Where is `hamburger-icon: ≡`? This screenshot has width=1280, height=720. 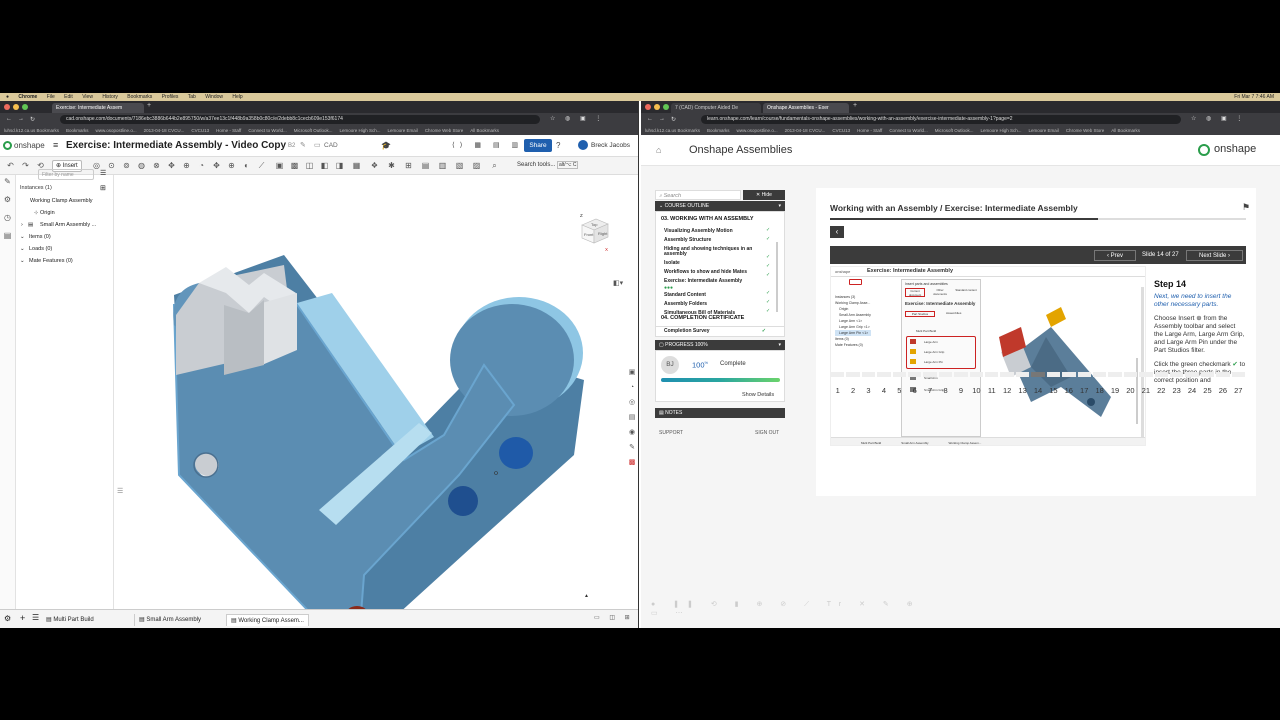
hamburger-icon: ≡ is located at coordinates (55, 145).